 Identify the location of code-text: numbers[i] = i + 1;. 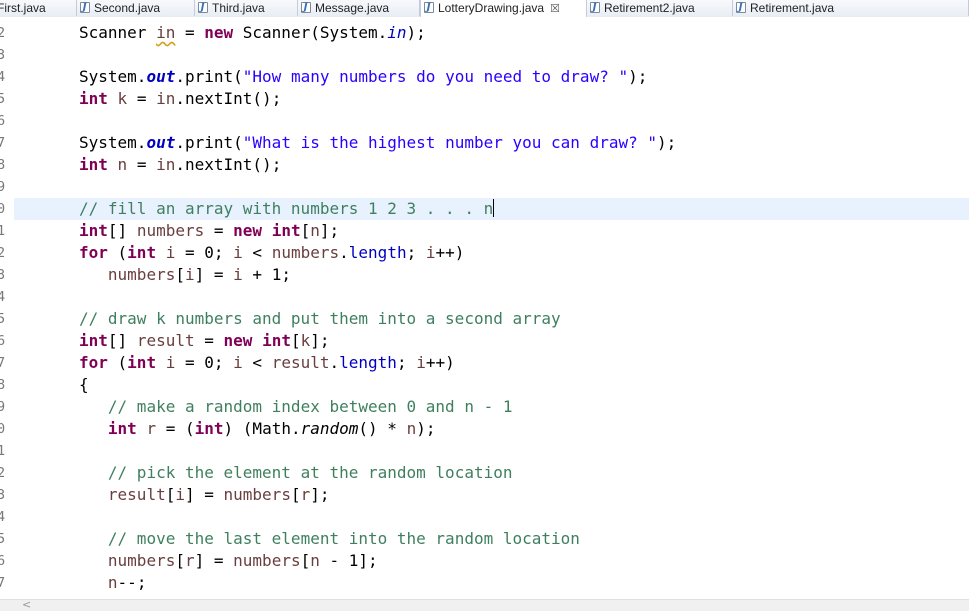
(199, 274).